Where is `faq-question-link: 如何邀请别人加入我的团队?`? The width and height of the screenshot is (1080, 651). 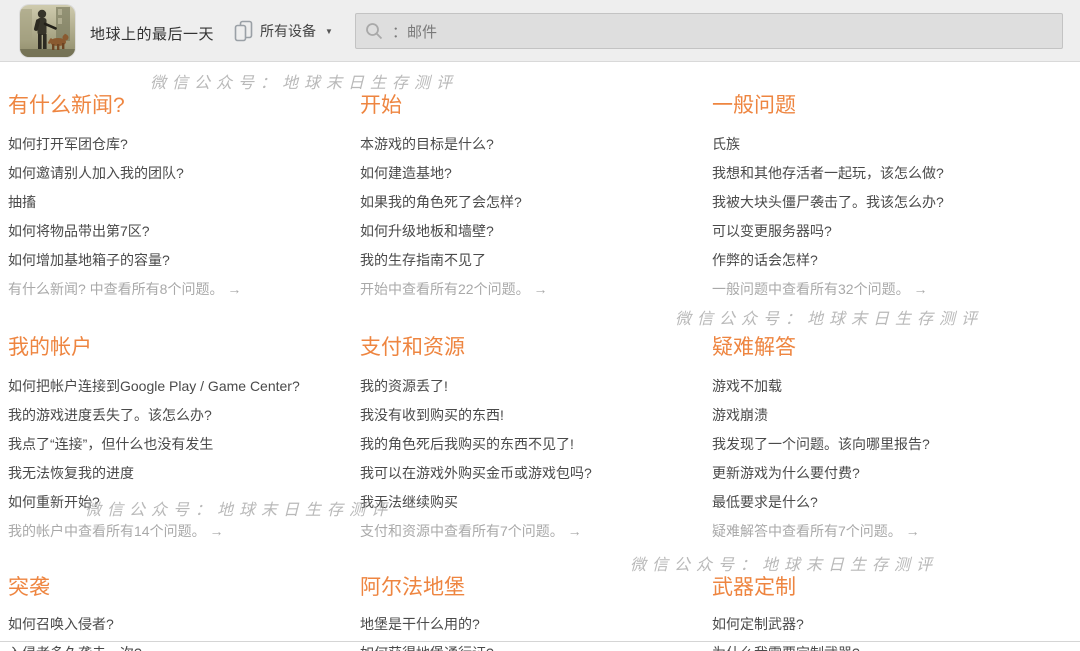 faq-question-link: 如何邀请别人加入我的团队? is located at coordinates (96, 173).